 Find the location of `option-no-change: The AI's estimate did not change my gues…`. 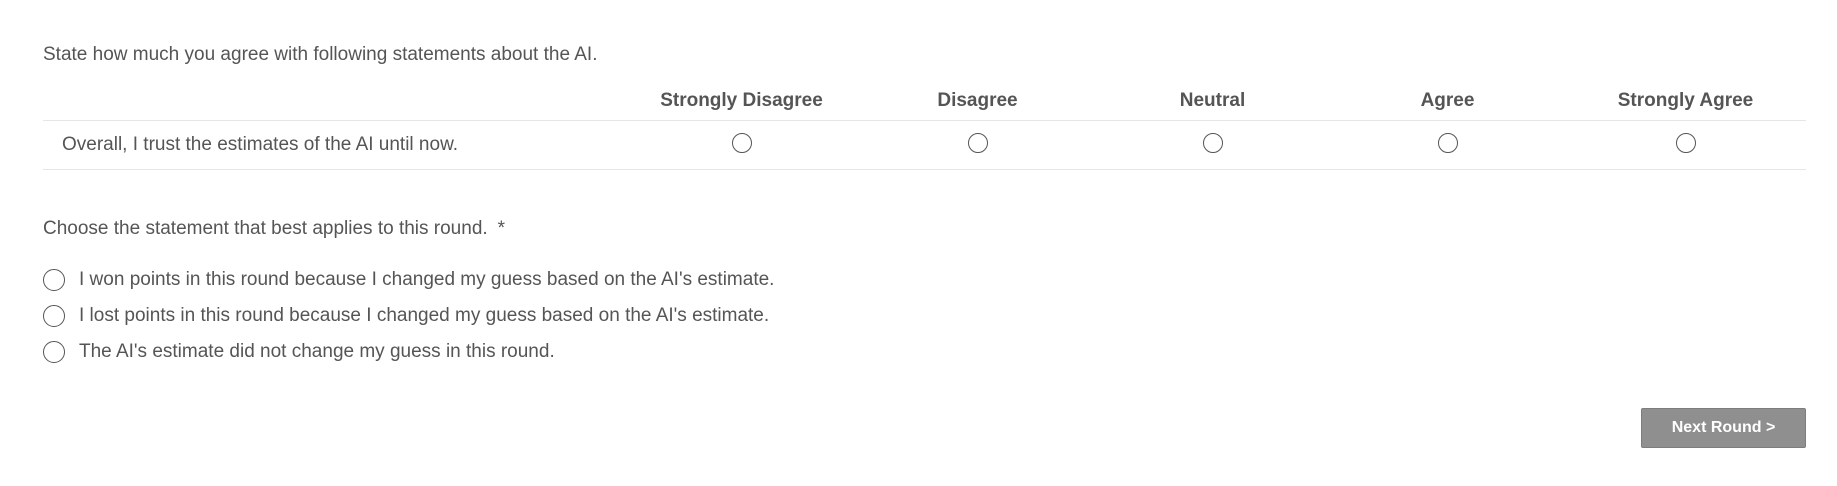

option-no-change: The AI's estimate did not change my gues… is located at coordinates (408, 352).